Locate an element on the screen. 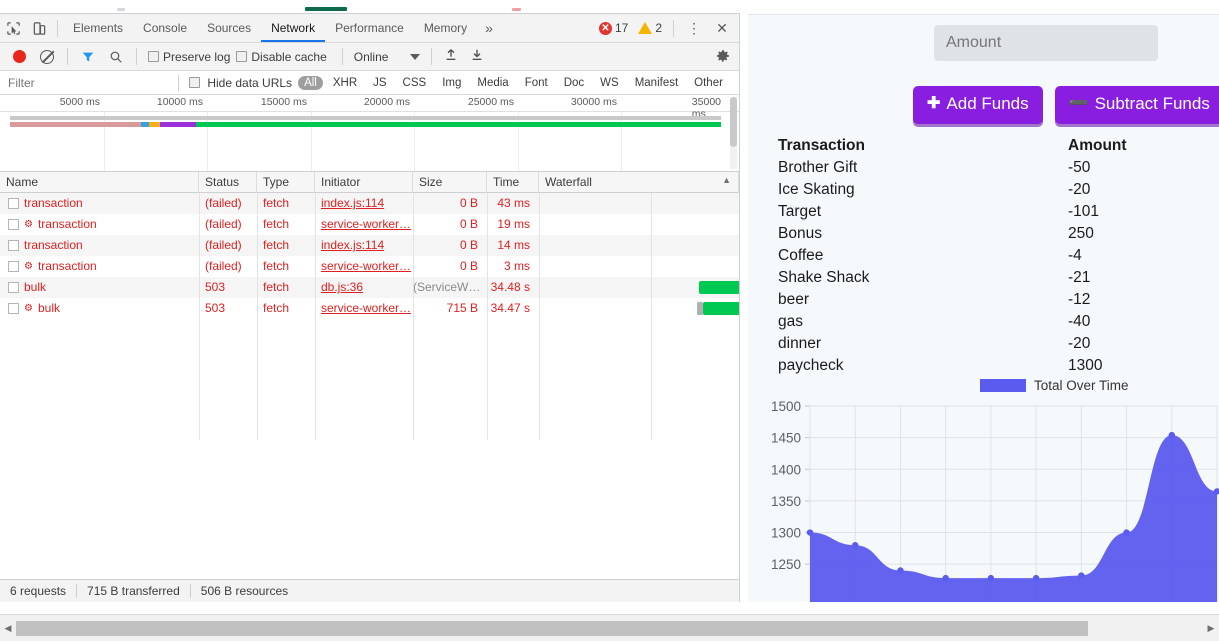 This screenshot has width=1219, height=641. request-row: bulk 503 fetch db.js:36 (ServiceW… 34.48 s is located at coordinates (369, 287).